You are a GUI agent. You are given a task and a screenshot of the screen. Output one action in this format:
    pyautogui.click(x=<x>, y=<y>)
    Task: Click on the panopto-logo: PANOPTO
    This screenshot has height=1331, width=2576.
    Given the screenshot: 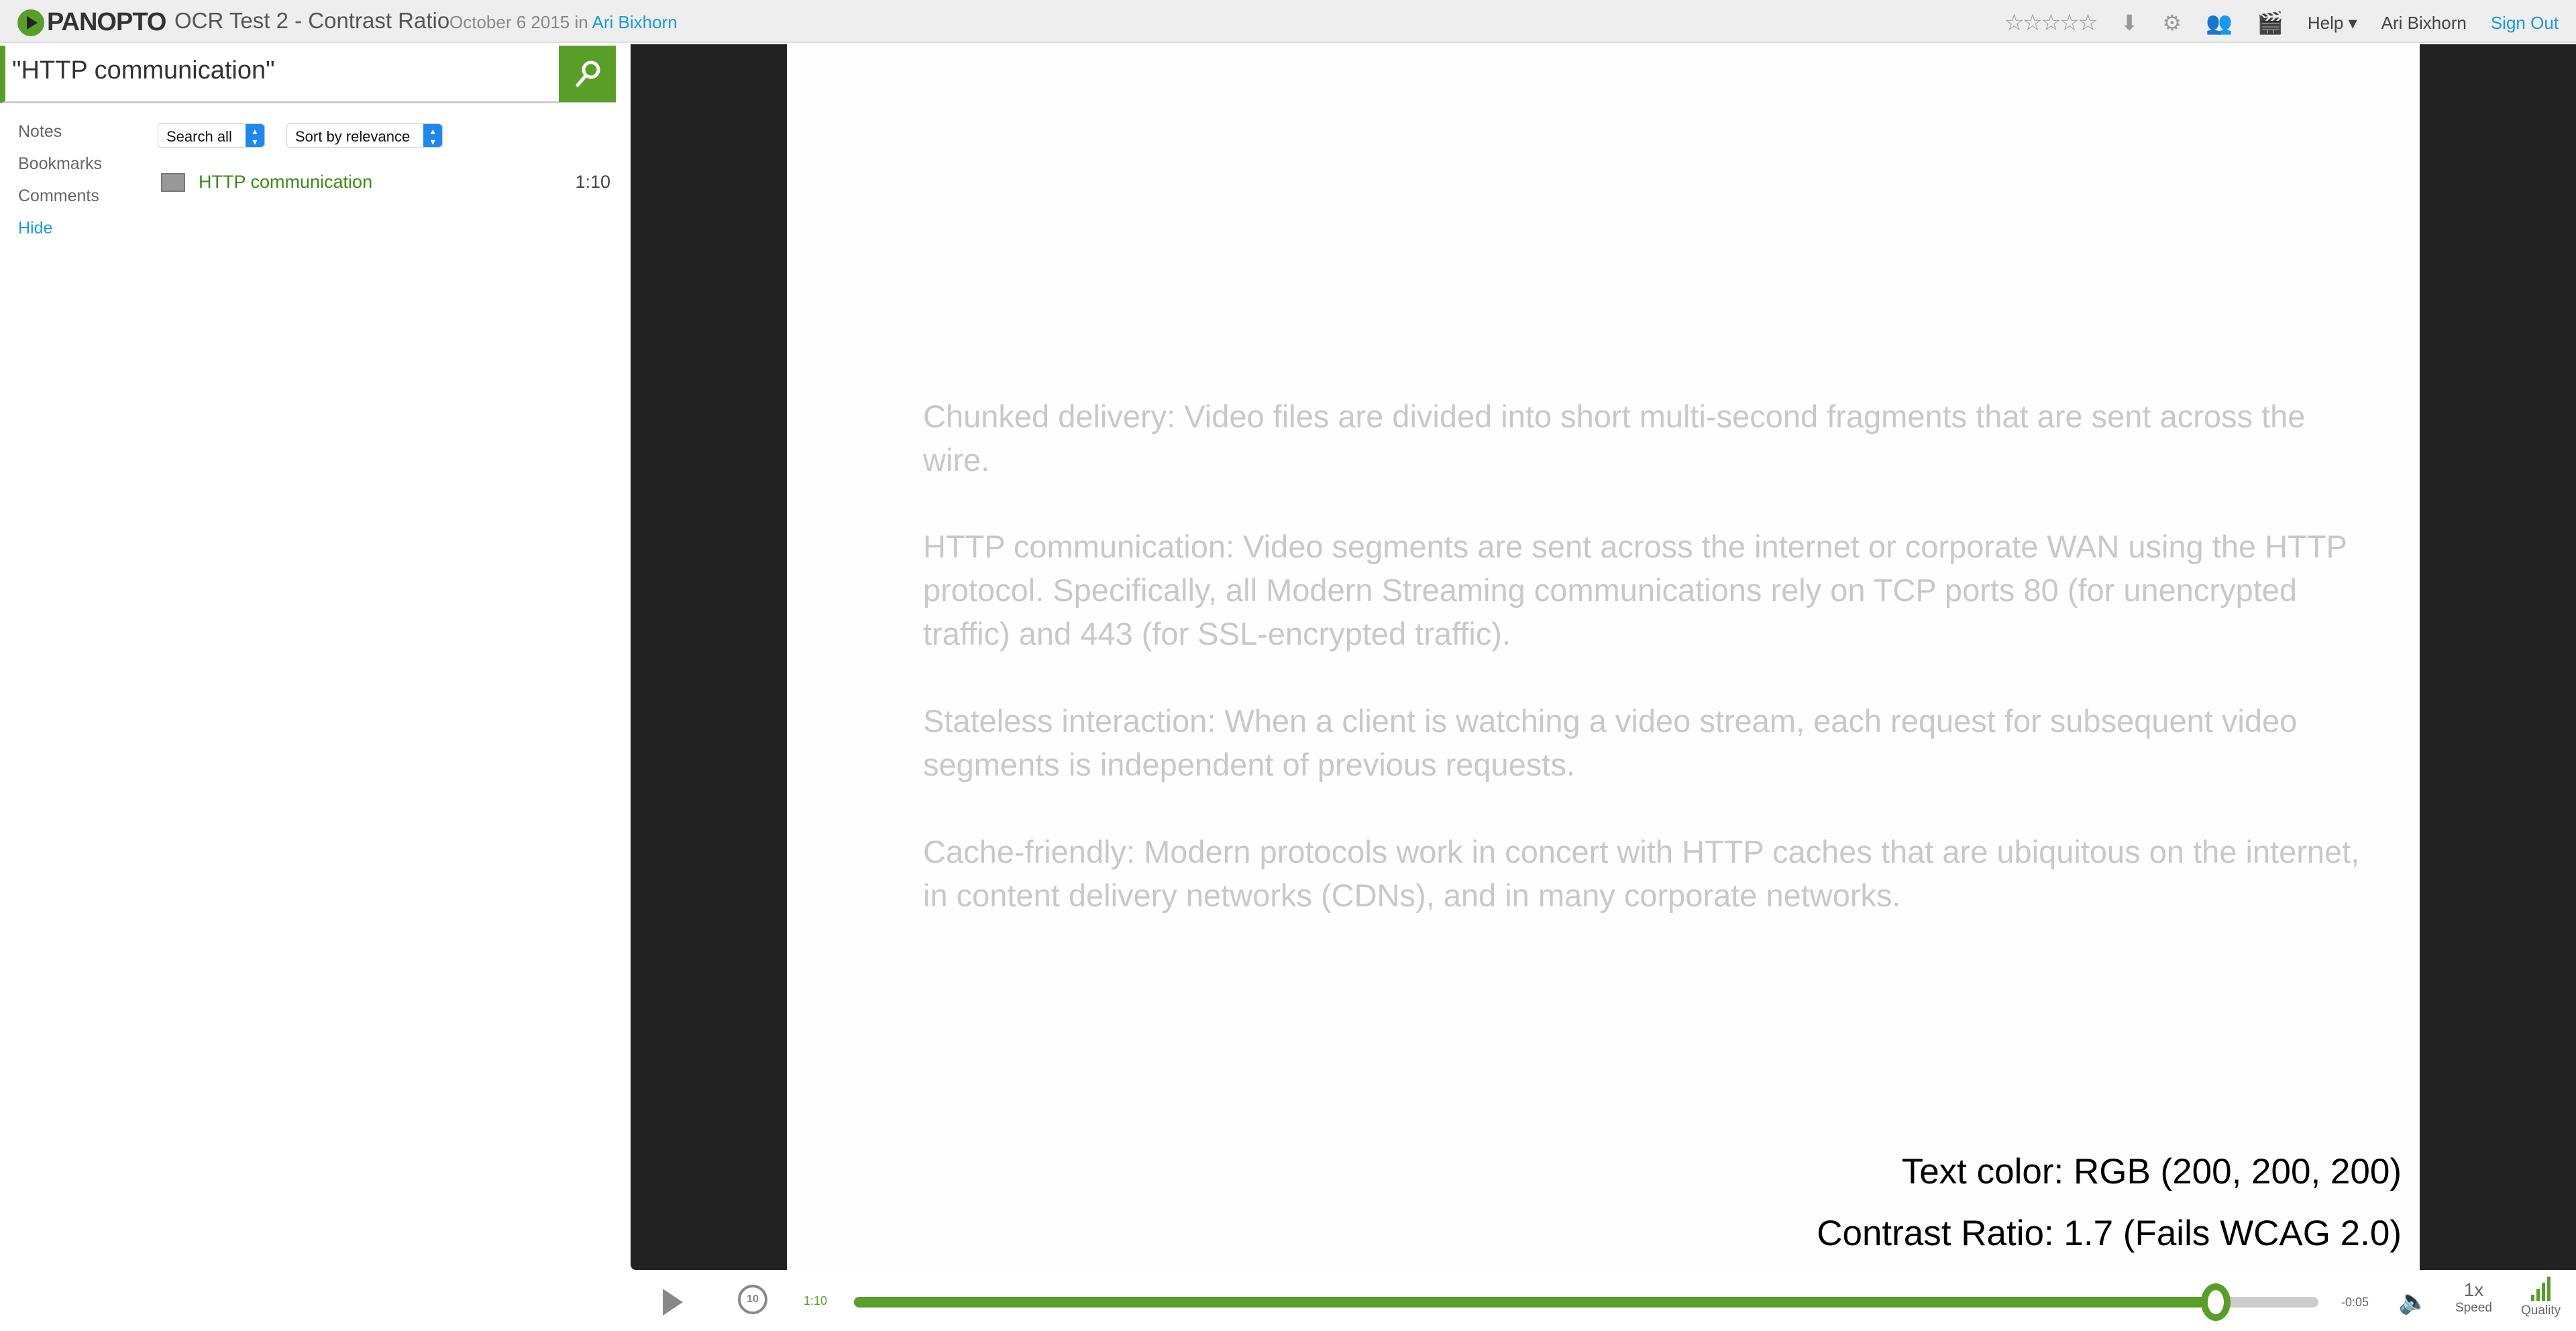 What is the action you would take?
    pyautogui.click(x=91, y=22)
    